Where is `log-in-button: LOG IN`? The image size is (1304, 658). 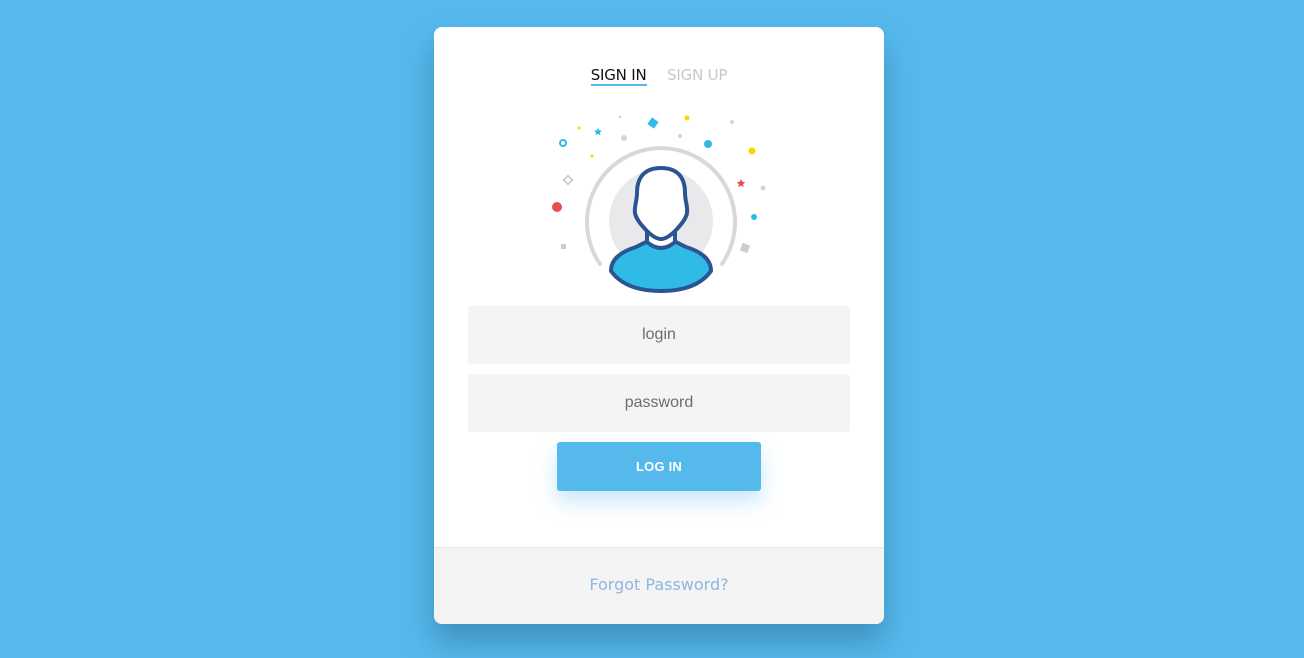
log-in-button: LOG IN is located at coordinates (659, 466).